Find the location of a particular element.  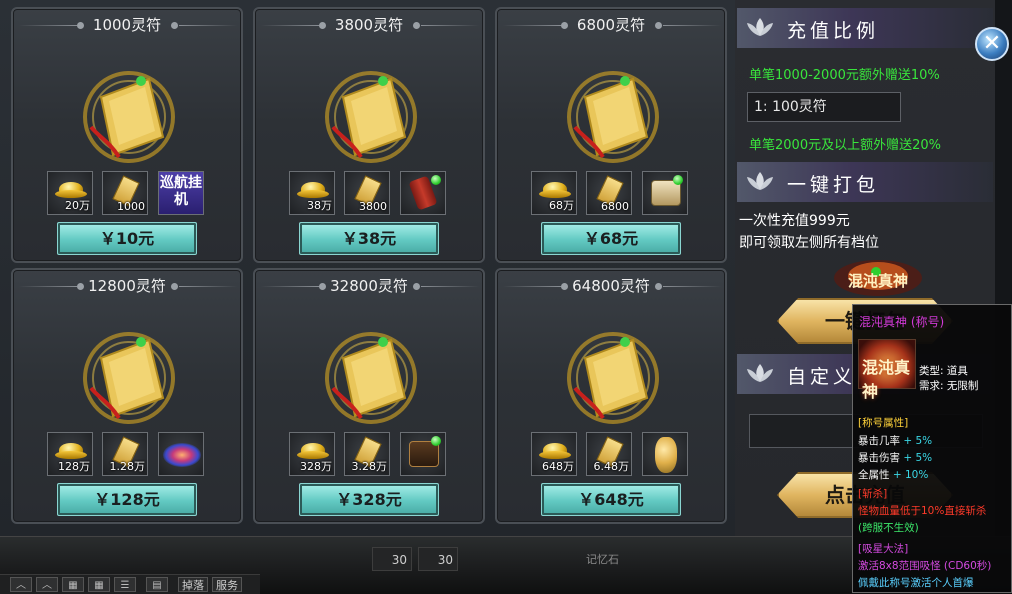

reward-slot: 328万 is located at coordinates (312, 454).